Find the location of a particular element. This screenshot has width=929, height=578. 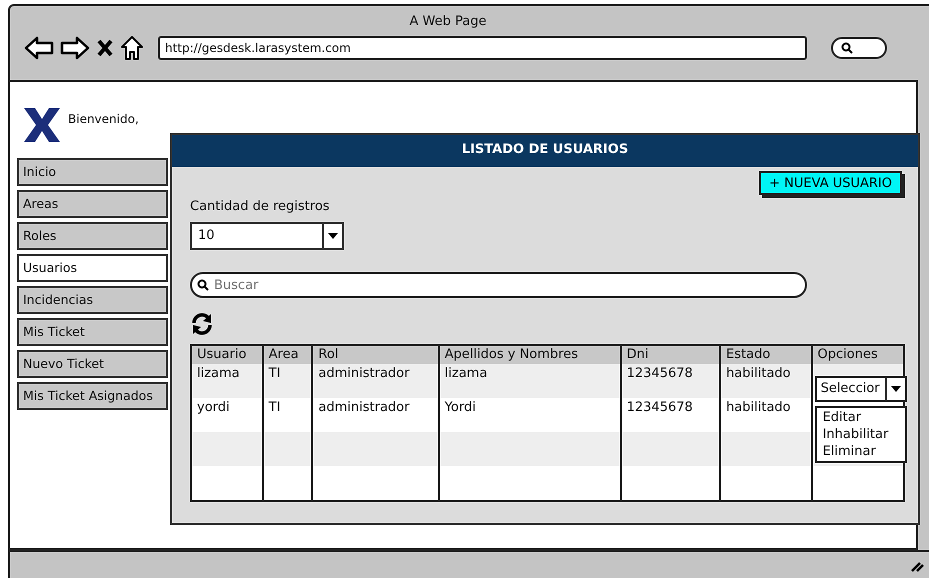

table-cell: habilitado is located at coordinates (765, 381).